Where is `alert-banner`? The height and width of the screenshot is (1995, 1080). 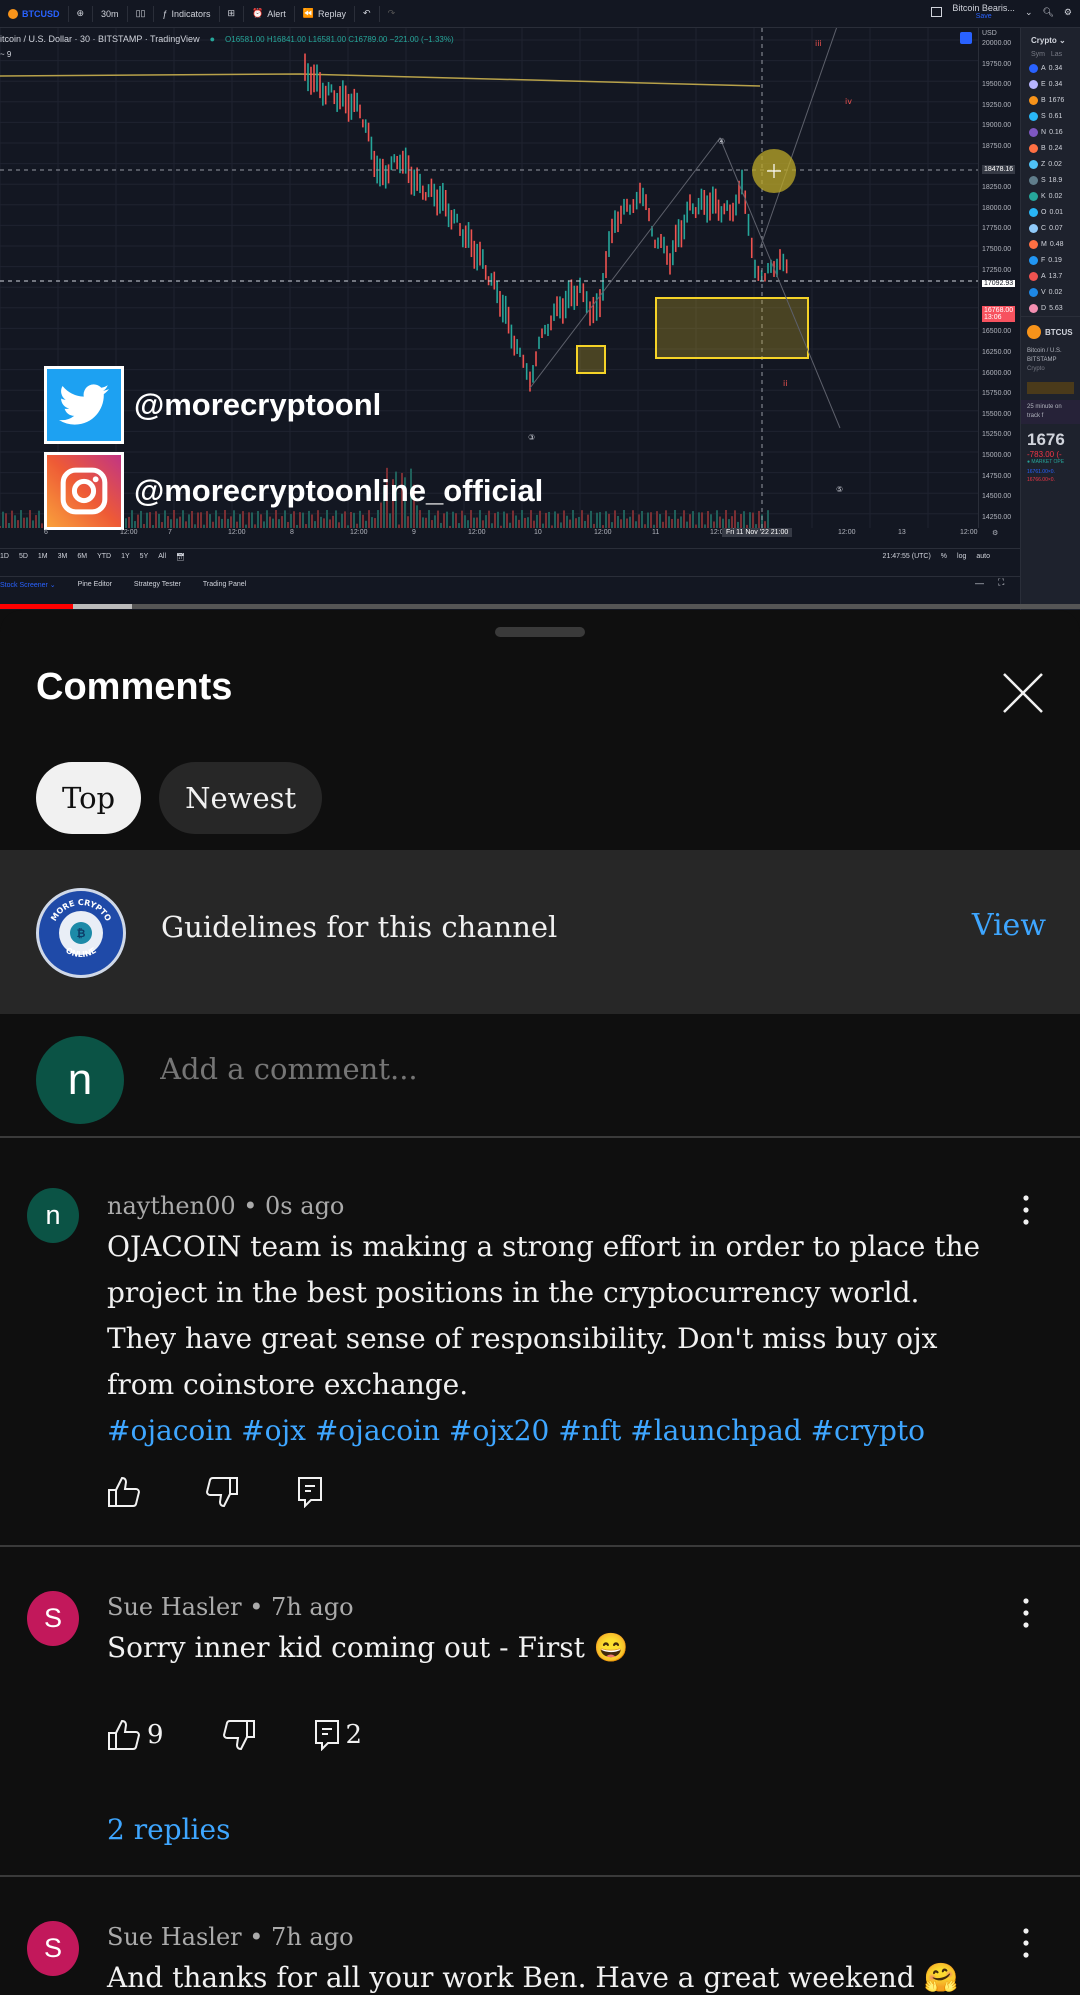 alert-banner is located at coordinates (1050, 388).